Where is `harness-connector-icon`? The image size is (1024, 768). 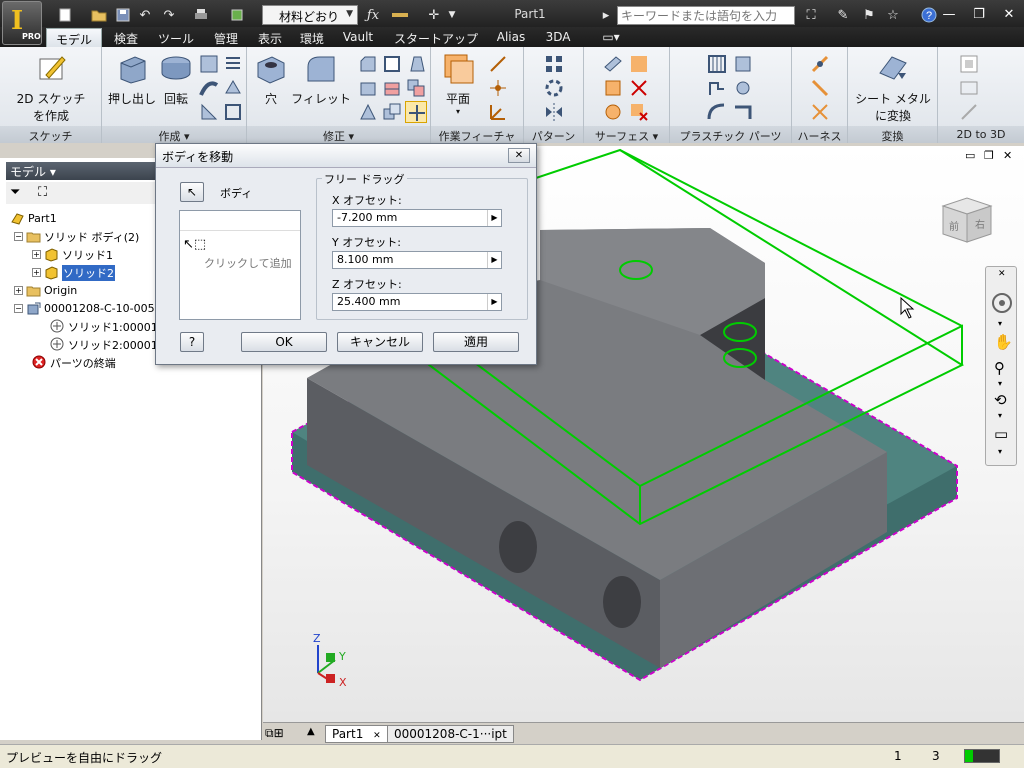
harness-connector-icon is located at coordinates (820, 112).